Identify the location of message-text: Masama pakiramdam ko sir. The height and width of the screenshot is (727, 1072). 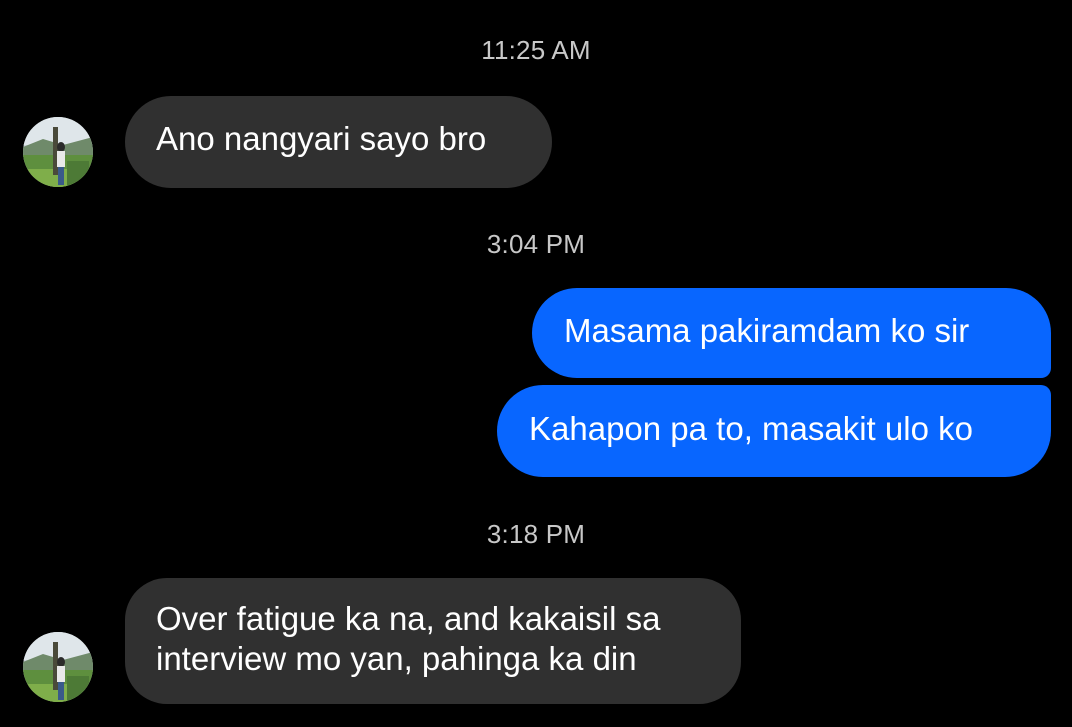
(767, 330).